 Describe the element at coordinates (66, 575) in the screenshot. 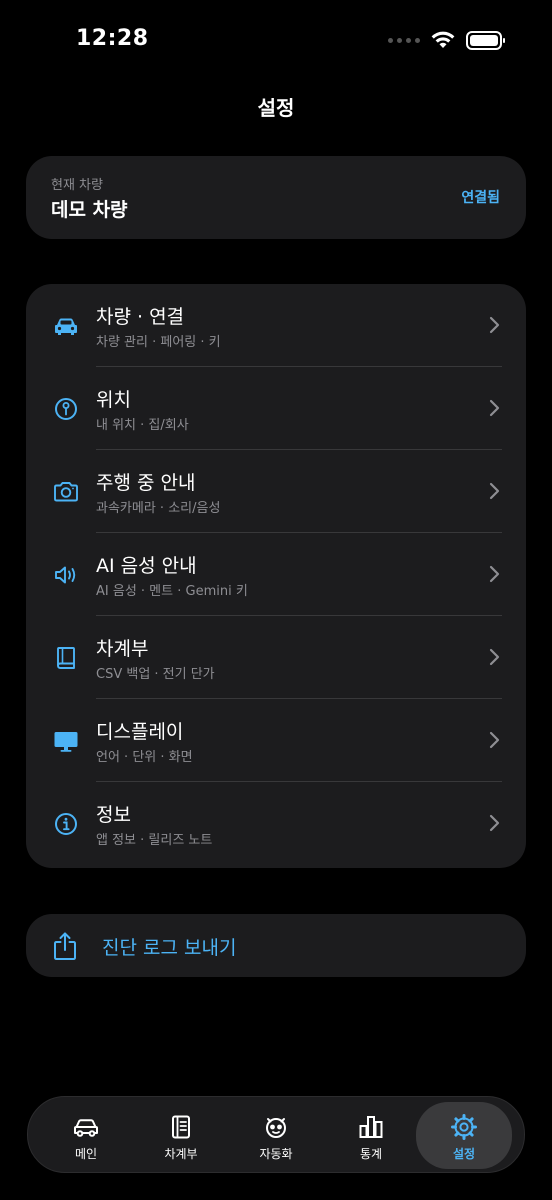

I see `speaker-icon` at that location.